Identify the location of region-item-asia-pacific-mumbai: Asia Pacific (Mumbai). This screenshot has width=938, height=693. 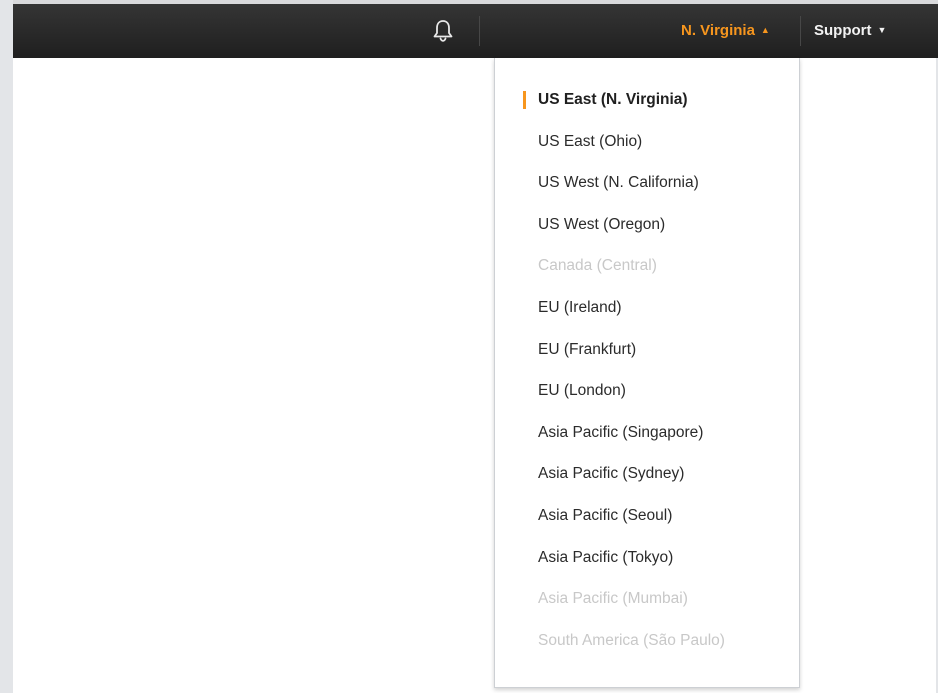
(613, 599).